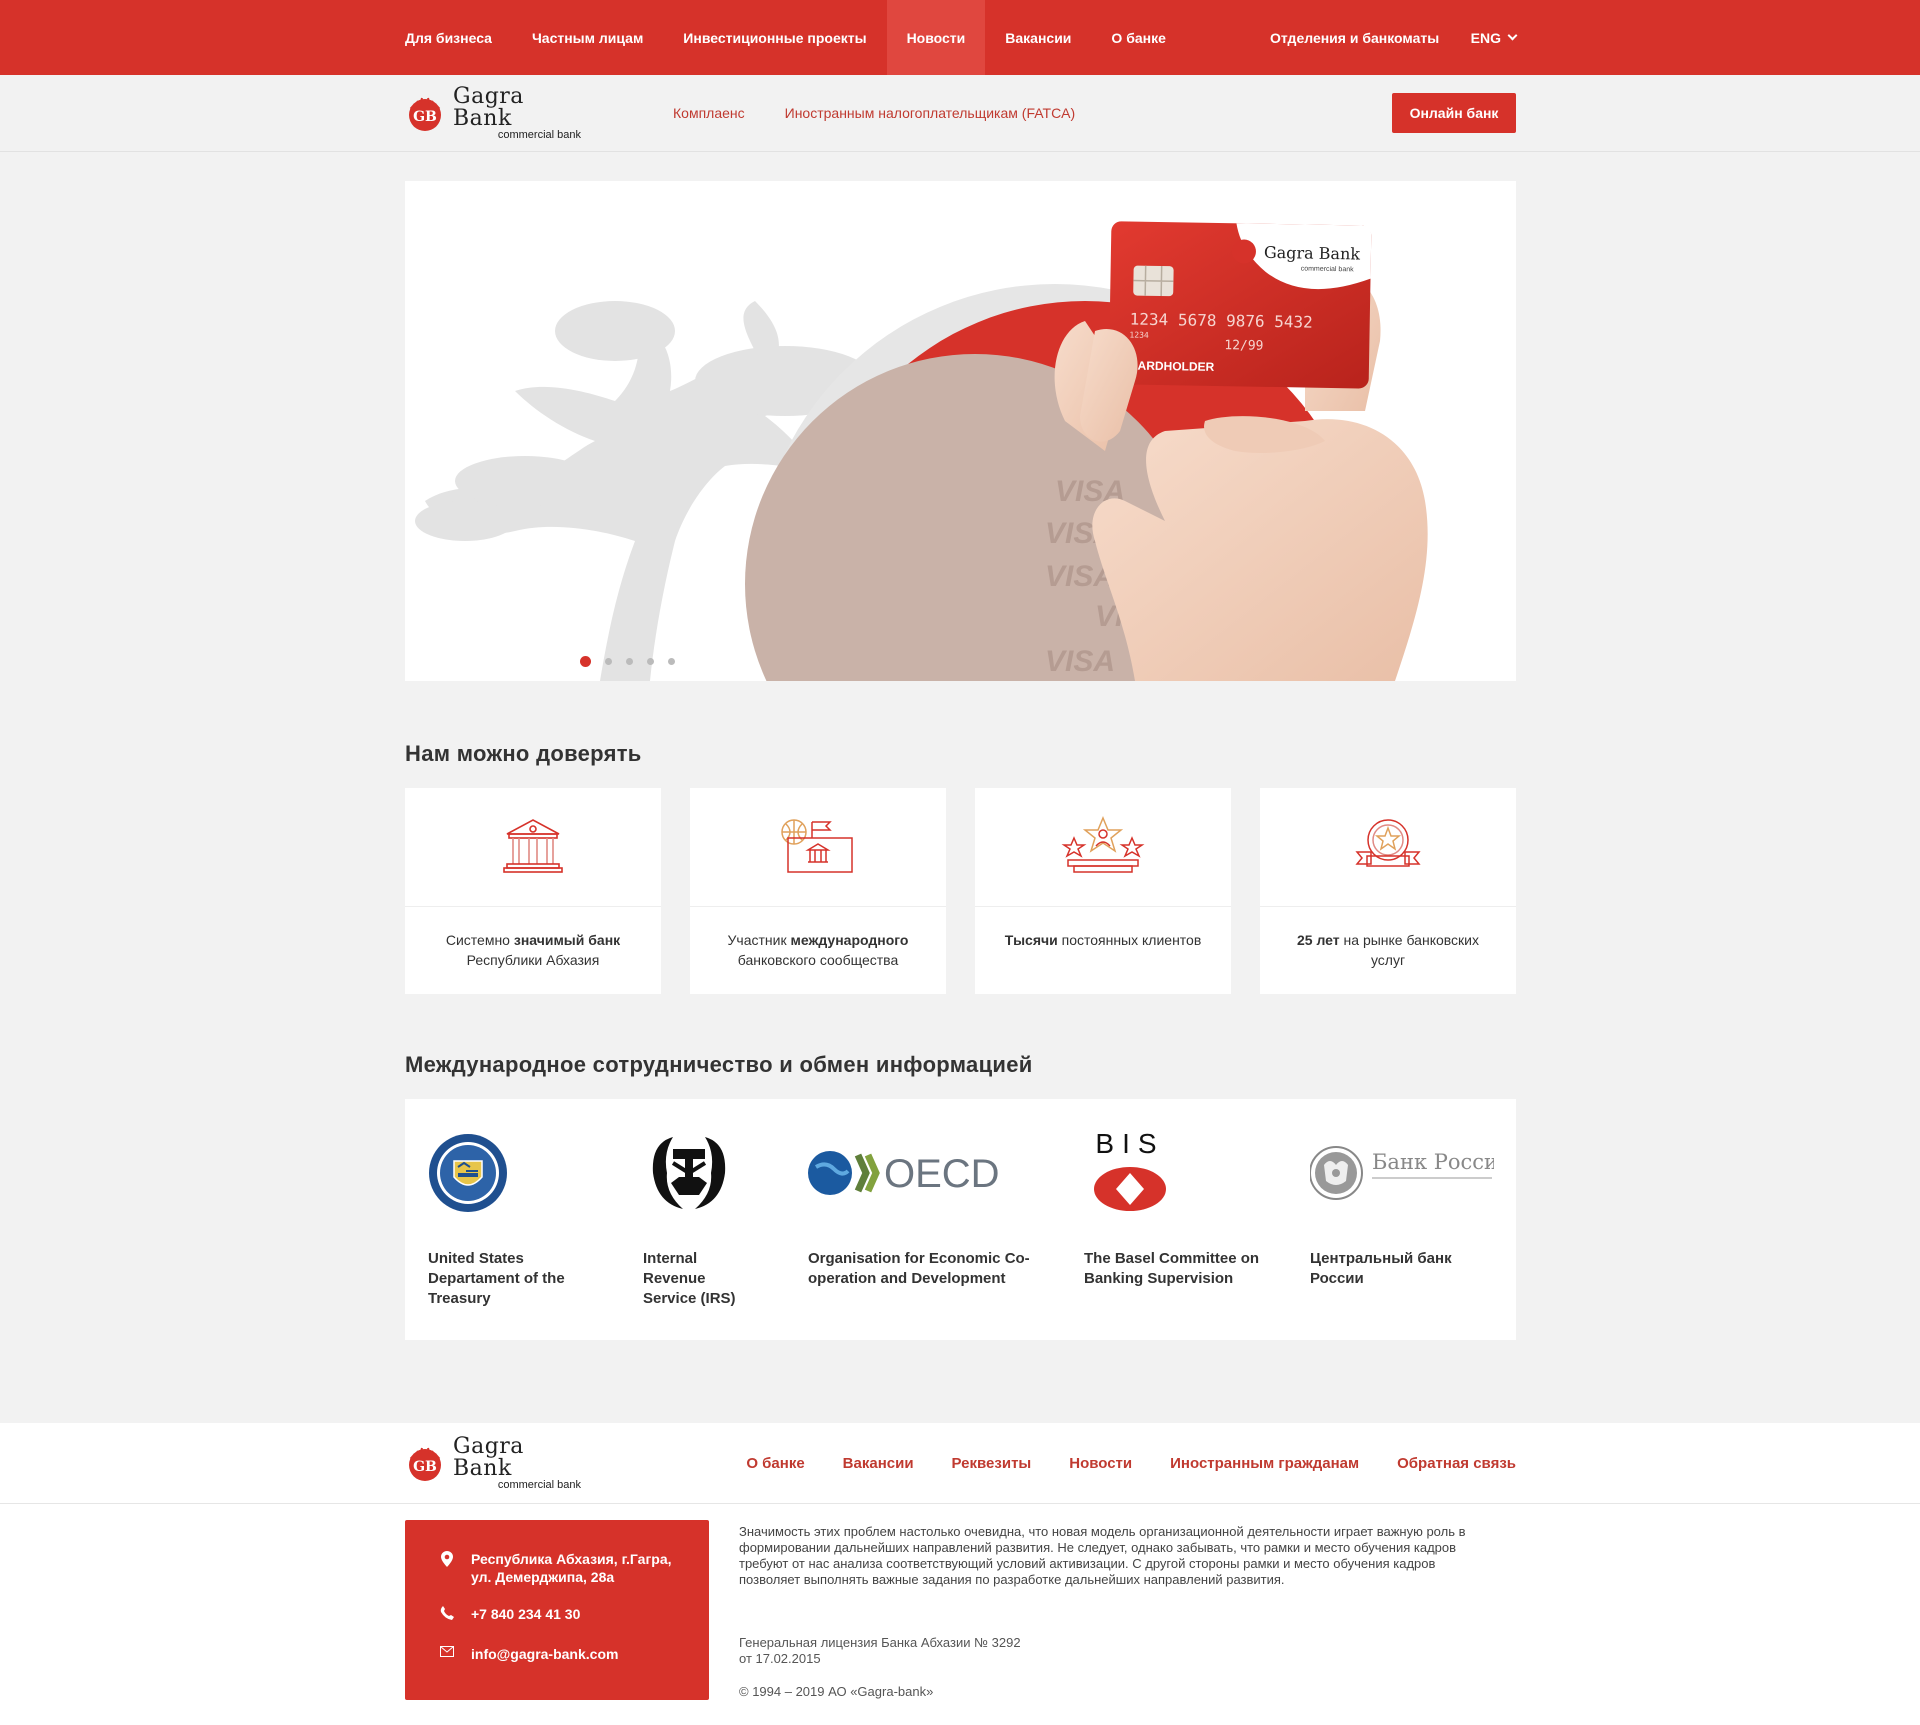 This screenshot has width=1920, height=1725. Describe the element at coordinates (921, 451) in the screenshot. I see `hero-banner-image: VISA VISA VISA VISA VISA VISA VISA VISA` at that location.